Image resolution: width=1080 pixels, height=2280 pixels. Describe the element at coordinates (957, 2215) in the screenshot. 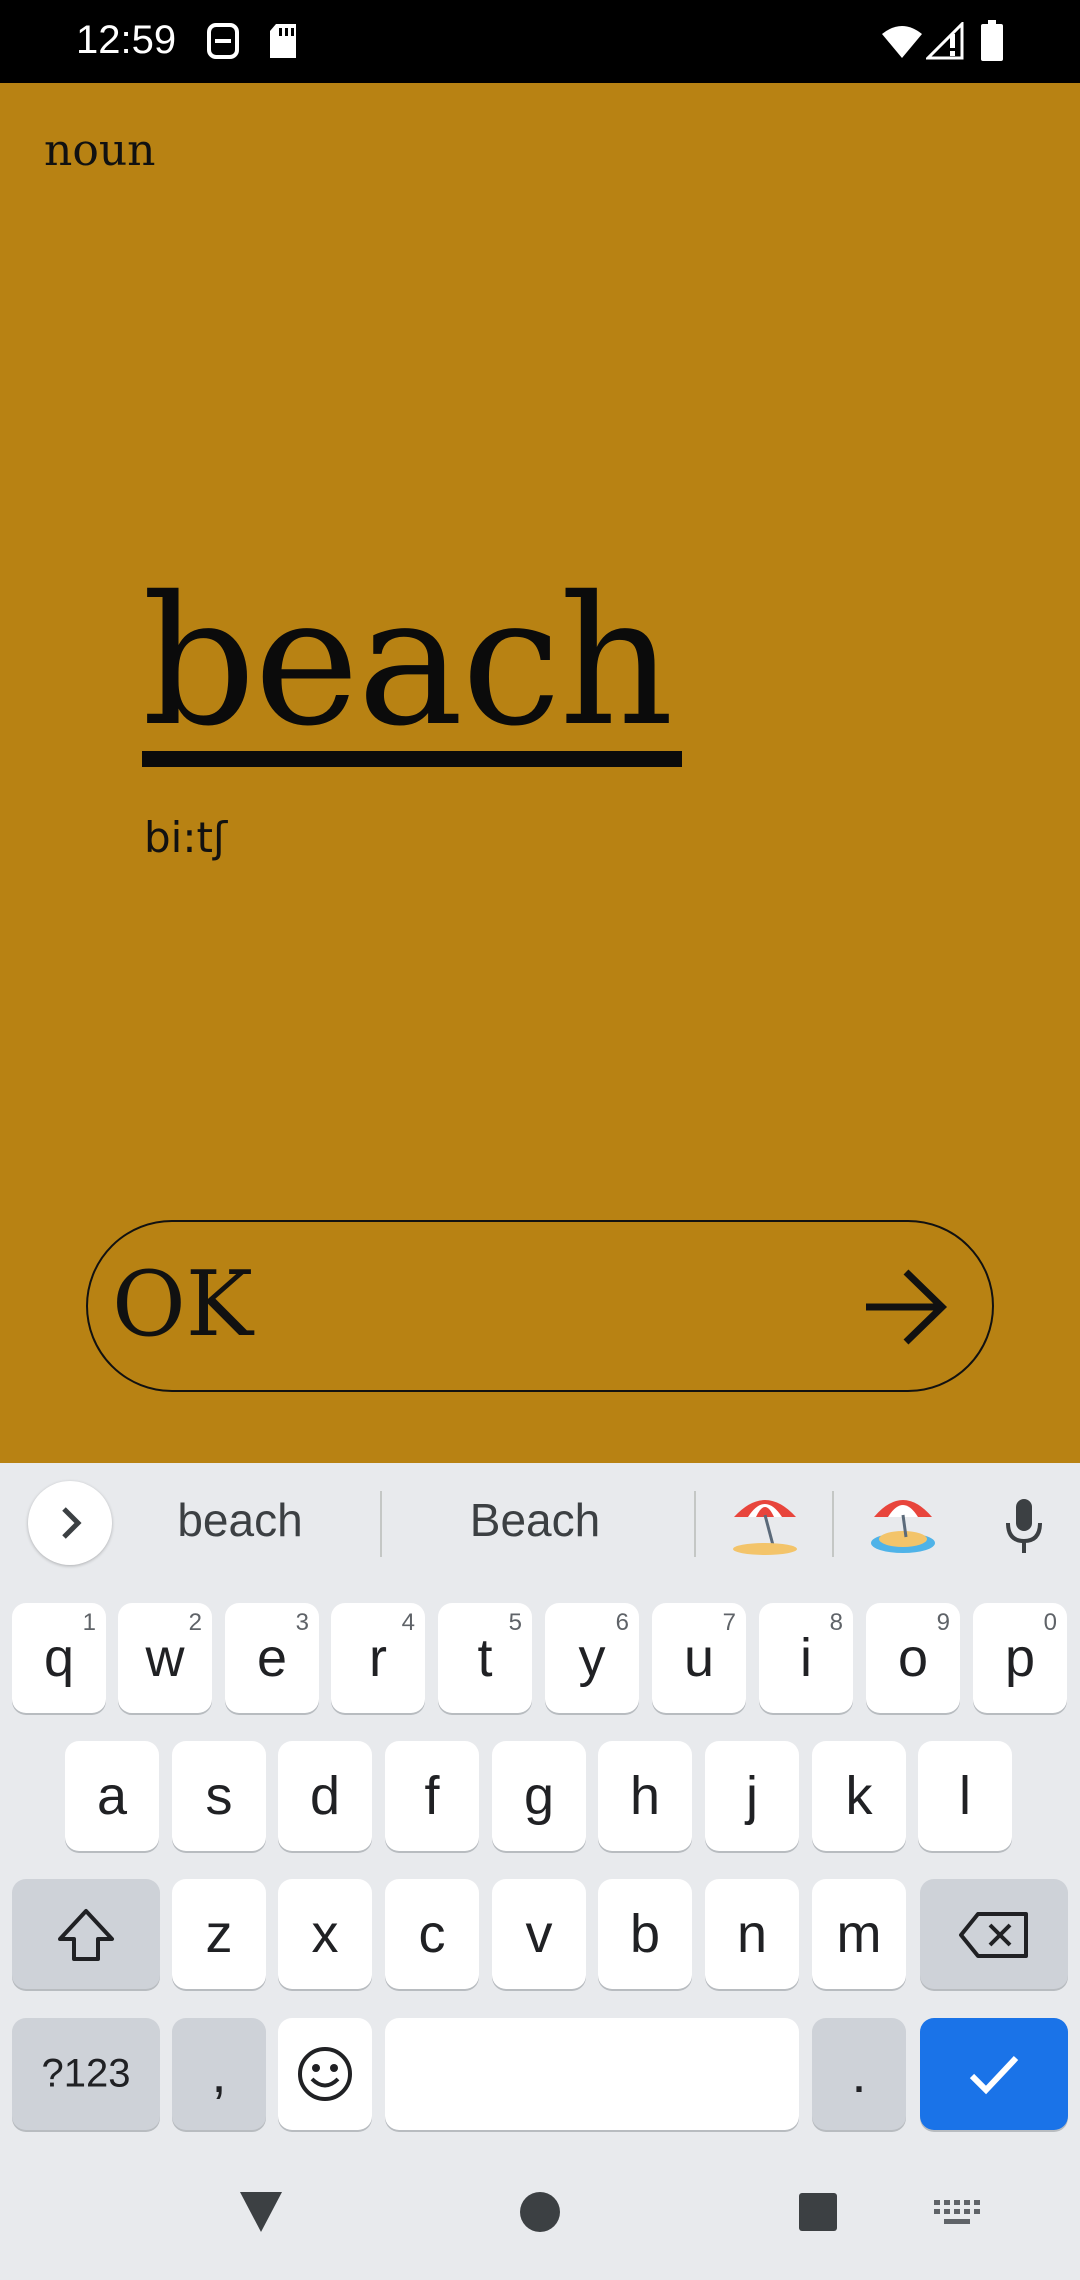

I see `keyboard-switch-icon` at that location.